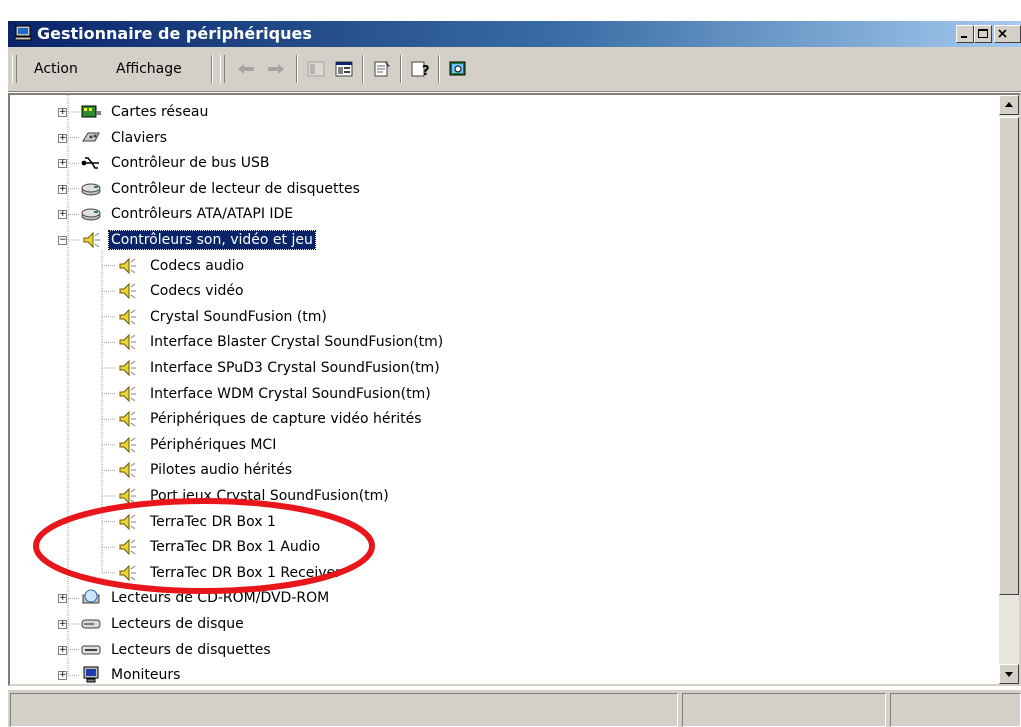 This screenshot has height=727, width=1021. I want to click on close-button, so click(1007, 34).